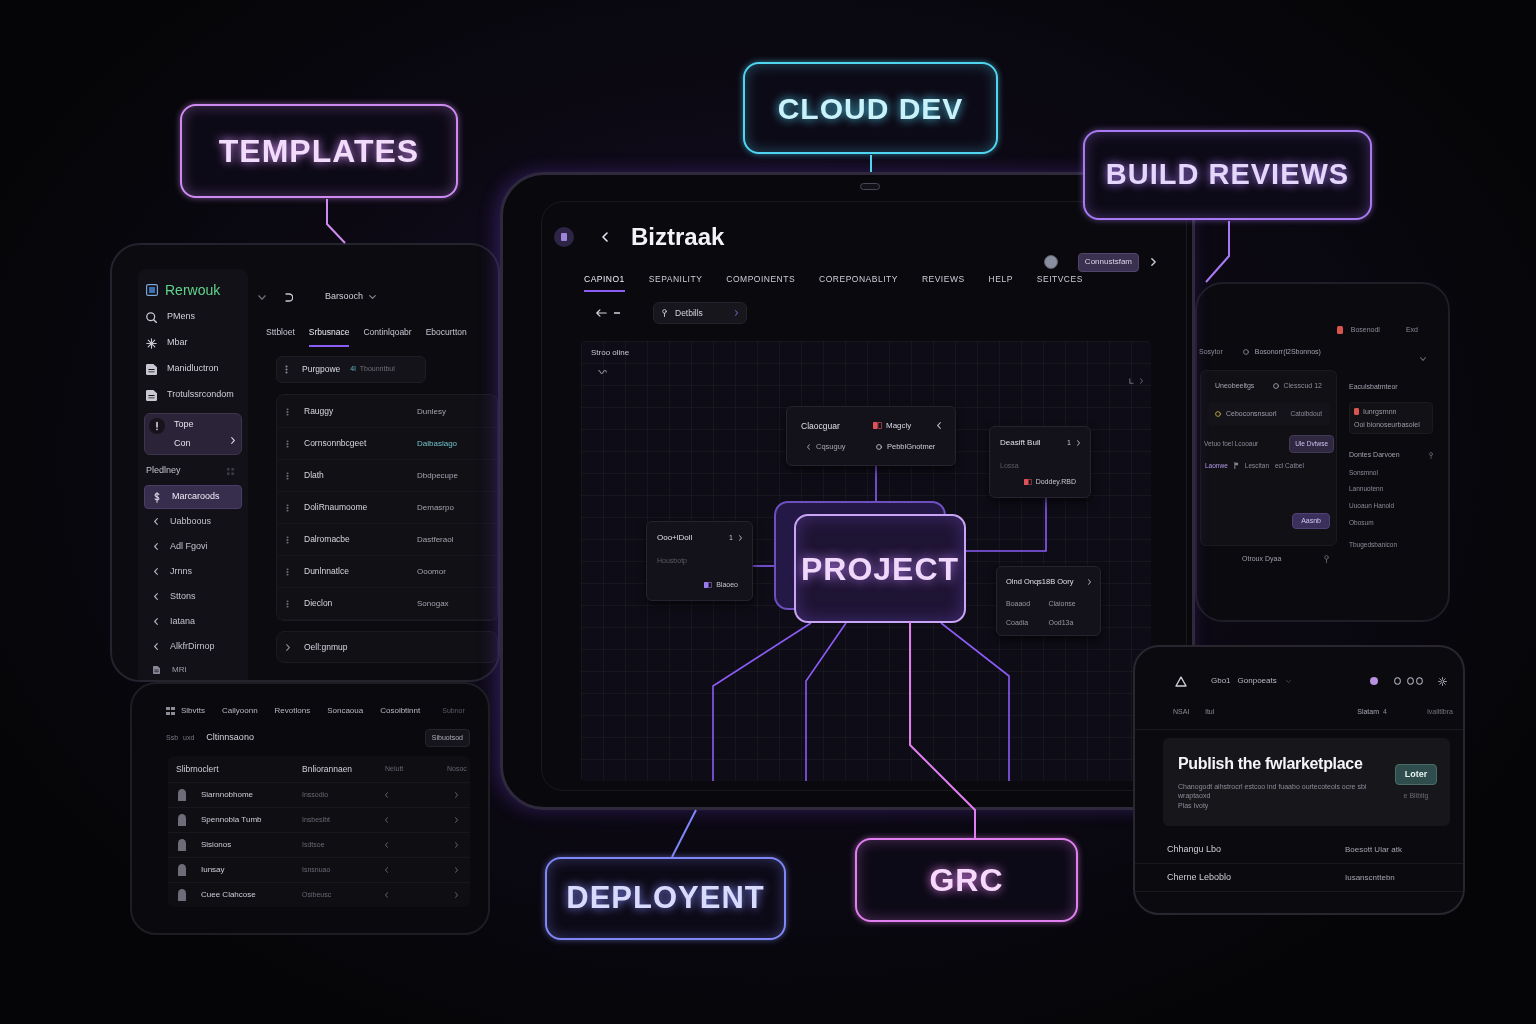 The width and height of the screenshot is (1536, 1024). I want to click on nav-item: PMens, so click(181, 317).